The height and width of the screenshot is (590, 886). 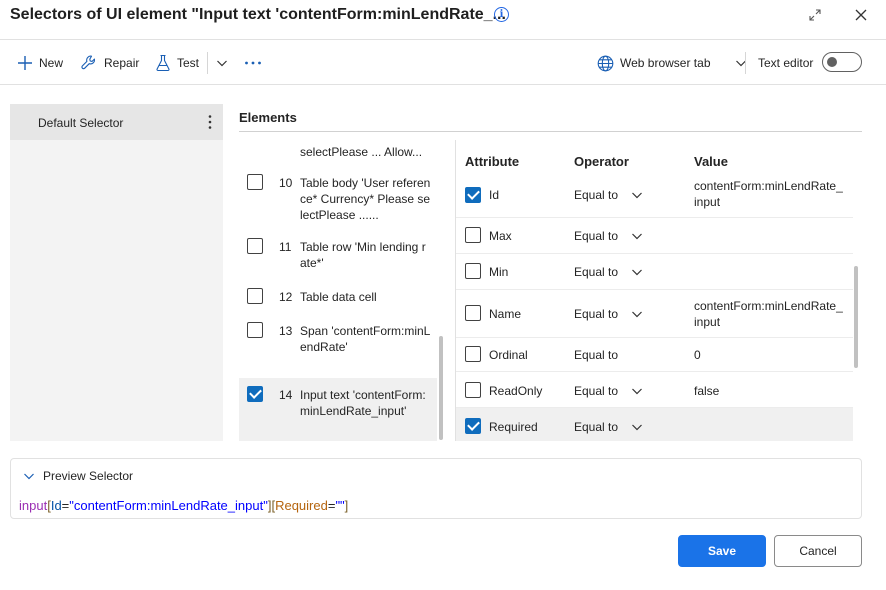 What do you see at coordinates (88, 476) in the screenshot?
I see `preview-selector-label: Preview Selector` at bounding box center [88, 476].